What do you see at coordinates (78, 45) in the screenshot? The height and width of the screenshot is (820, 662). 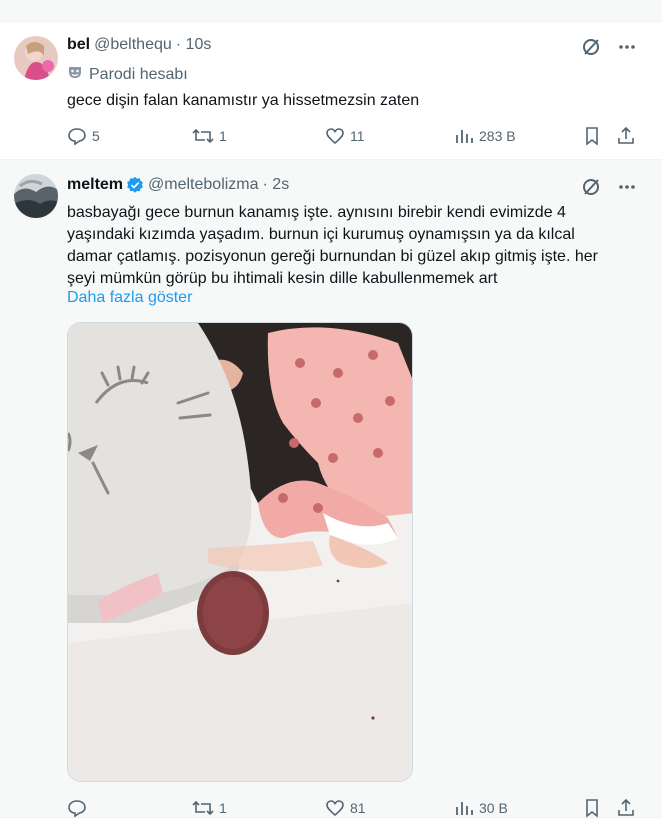 I see `display-name: bel` at bounding box center [78, 45].